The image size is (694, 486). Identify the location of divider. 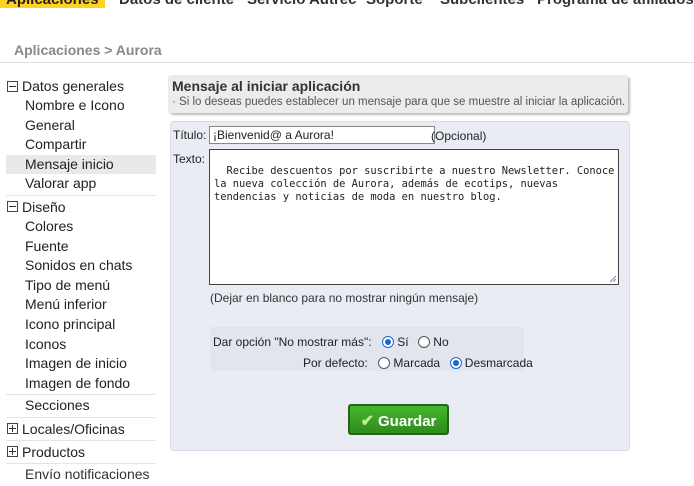
(347, 62).